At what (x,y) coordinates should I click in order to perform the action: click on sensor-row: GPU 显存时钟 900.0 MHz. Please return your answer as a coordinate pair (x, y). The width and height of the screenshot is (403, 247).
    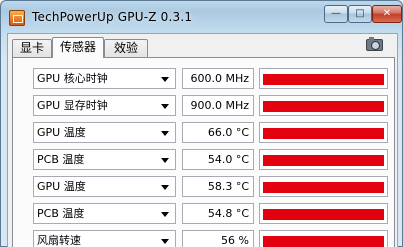
    Looking at the image, I should click on (206, 106).